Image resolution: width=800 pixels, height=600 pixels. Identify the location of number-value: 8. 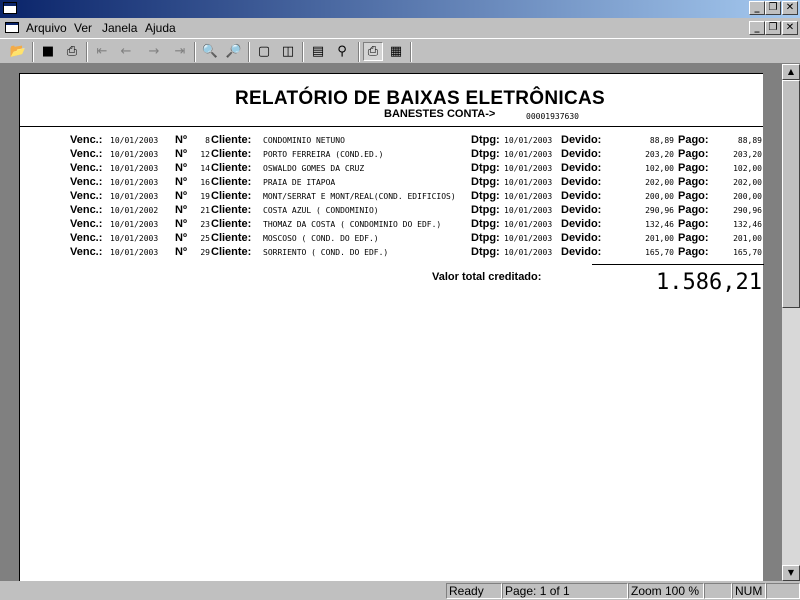
(207, 140).